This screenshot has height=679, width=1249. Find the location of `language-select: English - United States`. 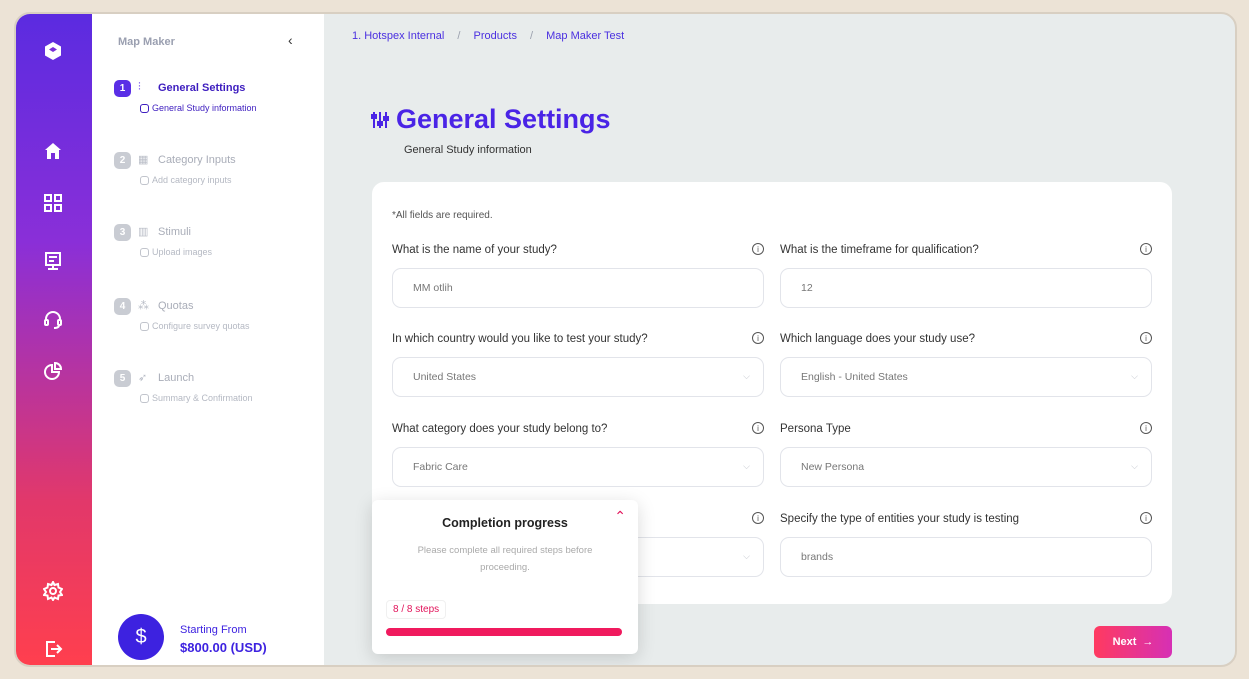

language-select: English - United States is located at coordinates (966, 377).